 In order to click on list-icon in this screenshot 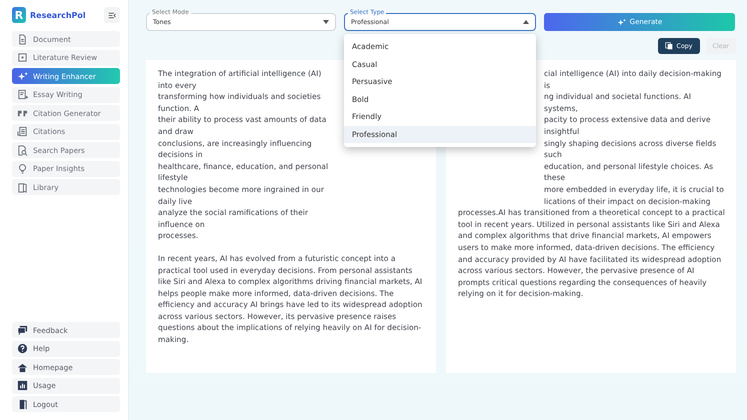, I will do `click(22, 131)`.